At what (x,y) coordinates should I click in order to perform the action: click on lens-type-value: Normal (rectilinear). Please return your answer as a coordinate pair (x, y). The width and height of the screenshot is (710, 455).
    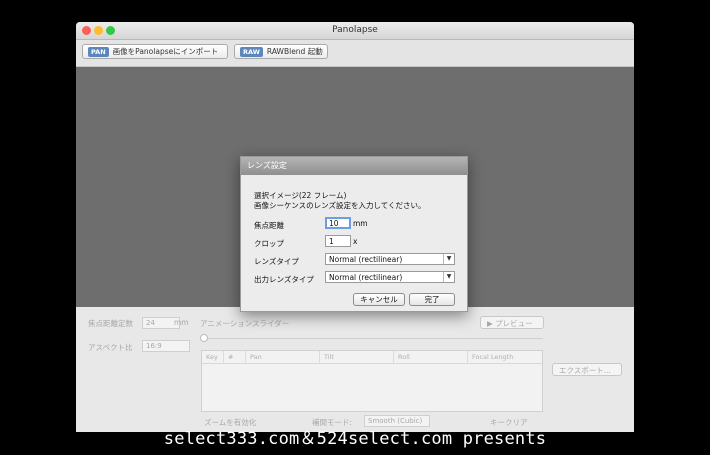
    Looking at the image, I should click on (366, 259).